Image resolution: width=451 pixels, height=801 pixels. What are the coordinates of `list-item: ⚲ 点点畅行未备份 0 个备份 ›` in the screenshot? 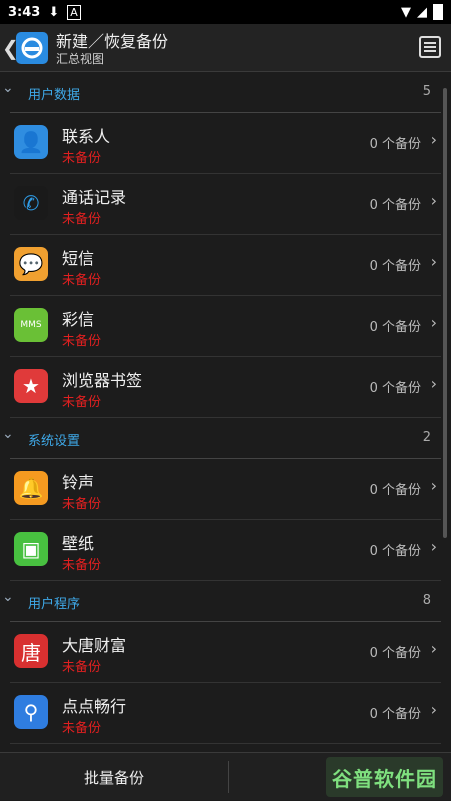 It's located at (225, 713).